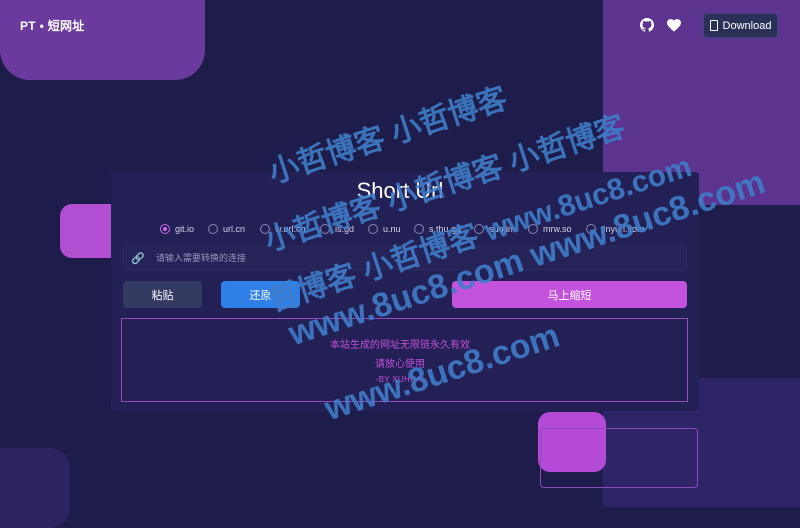 The width and height of the screenshot is (800, 528). Describe the element at coordinates (674, 25) in the screenshot. I see `heart-icon` at that location.